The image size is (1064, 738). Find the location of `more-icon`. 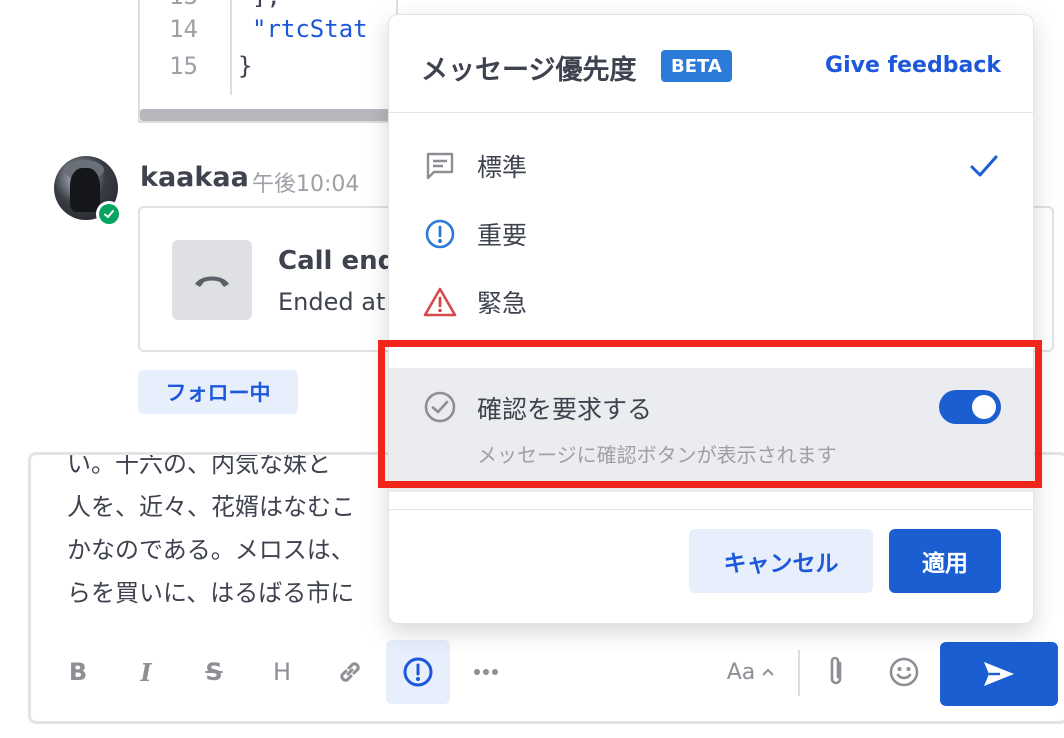

more-icon is located at coordinates (486, 672).